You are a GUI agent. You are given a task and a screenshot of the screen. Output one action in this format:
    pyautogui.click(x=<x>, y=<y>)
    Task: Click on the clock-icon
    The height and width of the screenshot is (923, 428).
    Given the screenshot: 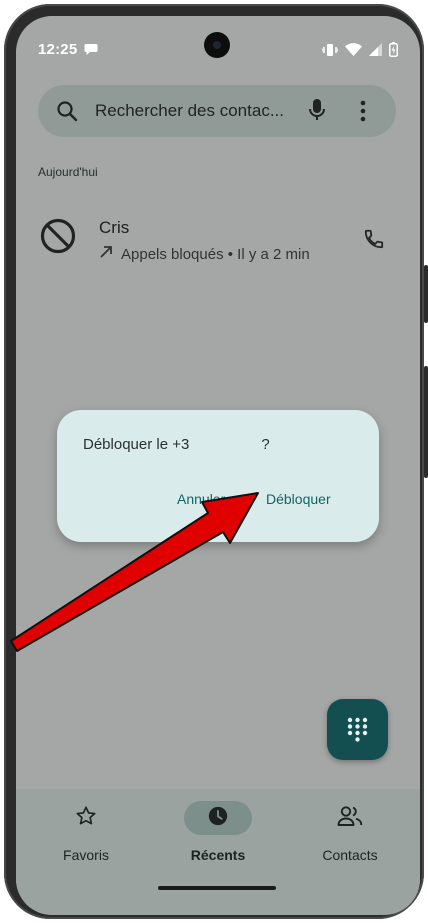 What is the action you would take?
    pyautogui.click(x=218, y=818)
    